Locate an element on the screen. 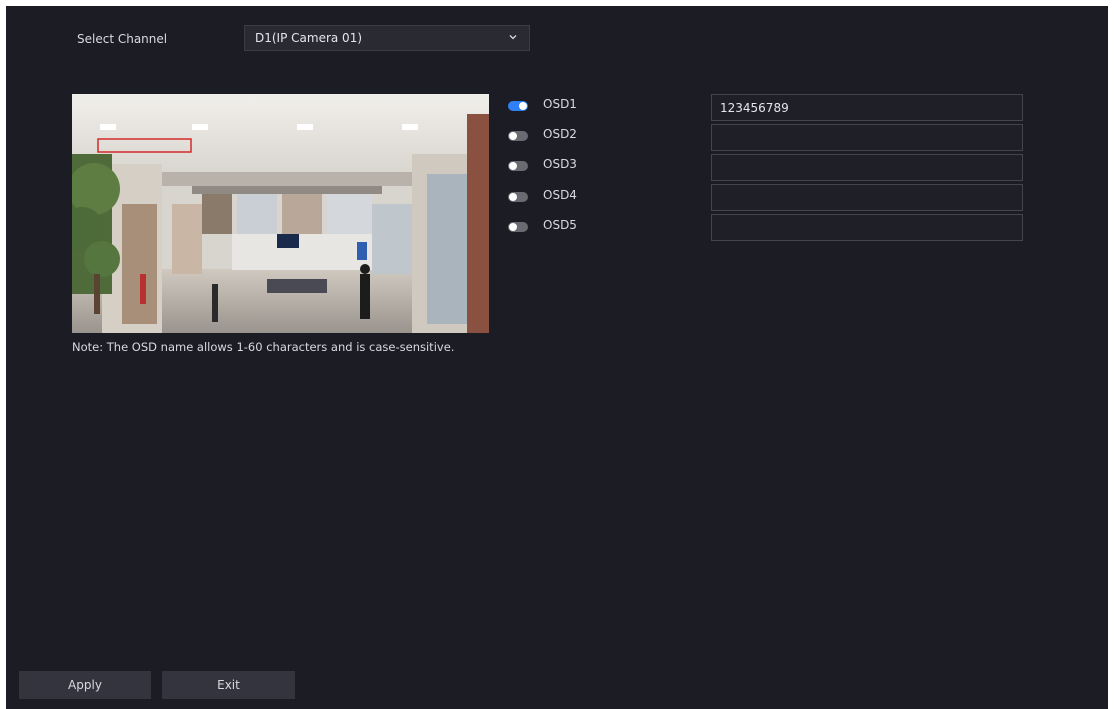 The height and width of the screenshot is (709, 1114). osd4-name-input is located at coordinates (867, 197).